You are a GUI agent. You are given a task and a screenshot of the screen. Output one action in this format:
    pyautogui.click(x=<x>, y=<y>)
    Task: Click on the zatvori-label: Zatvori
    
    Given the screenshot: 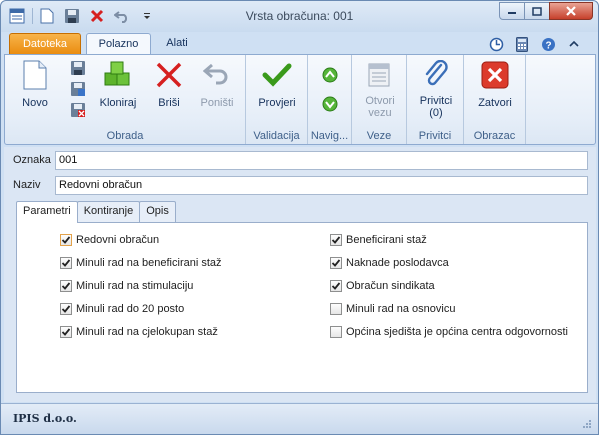 What is the action you would take?
    pyautogui.click(x=495, y=103)
    